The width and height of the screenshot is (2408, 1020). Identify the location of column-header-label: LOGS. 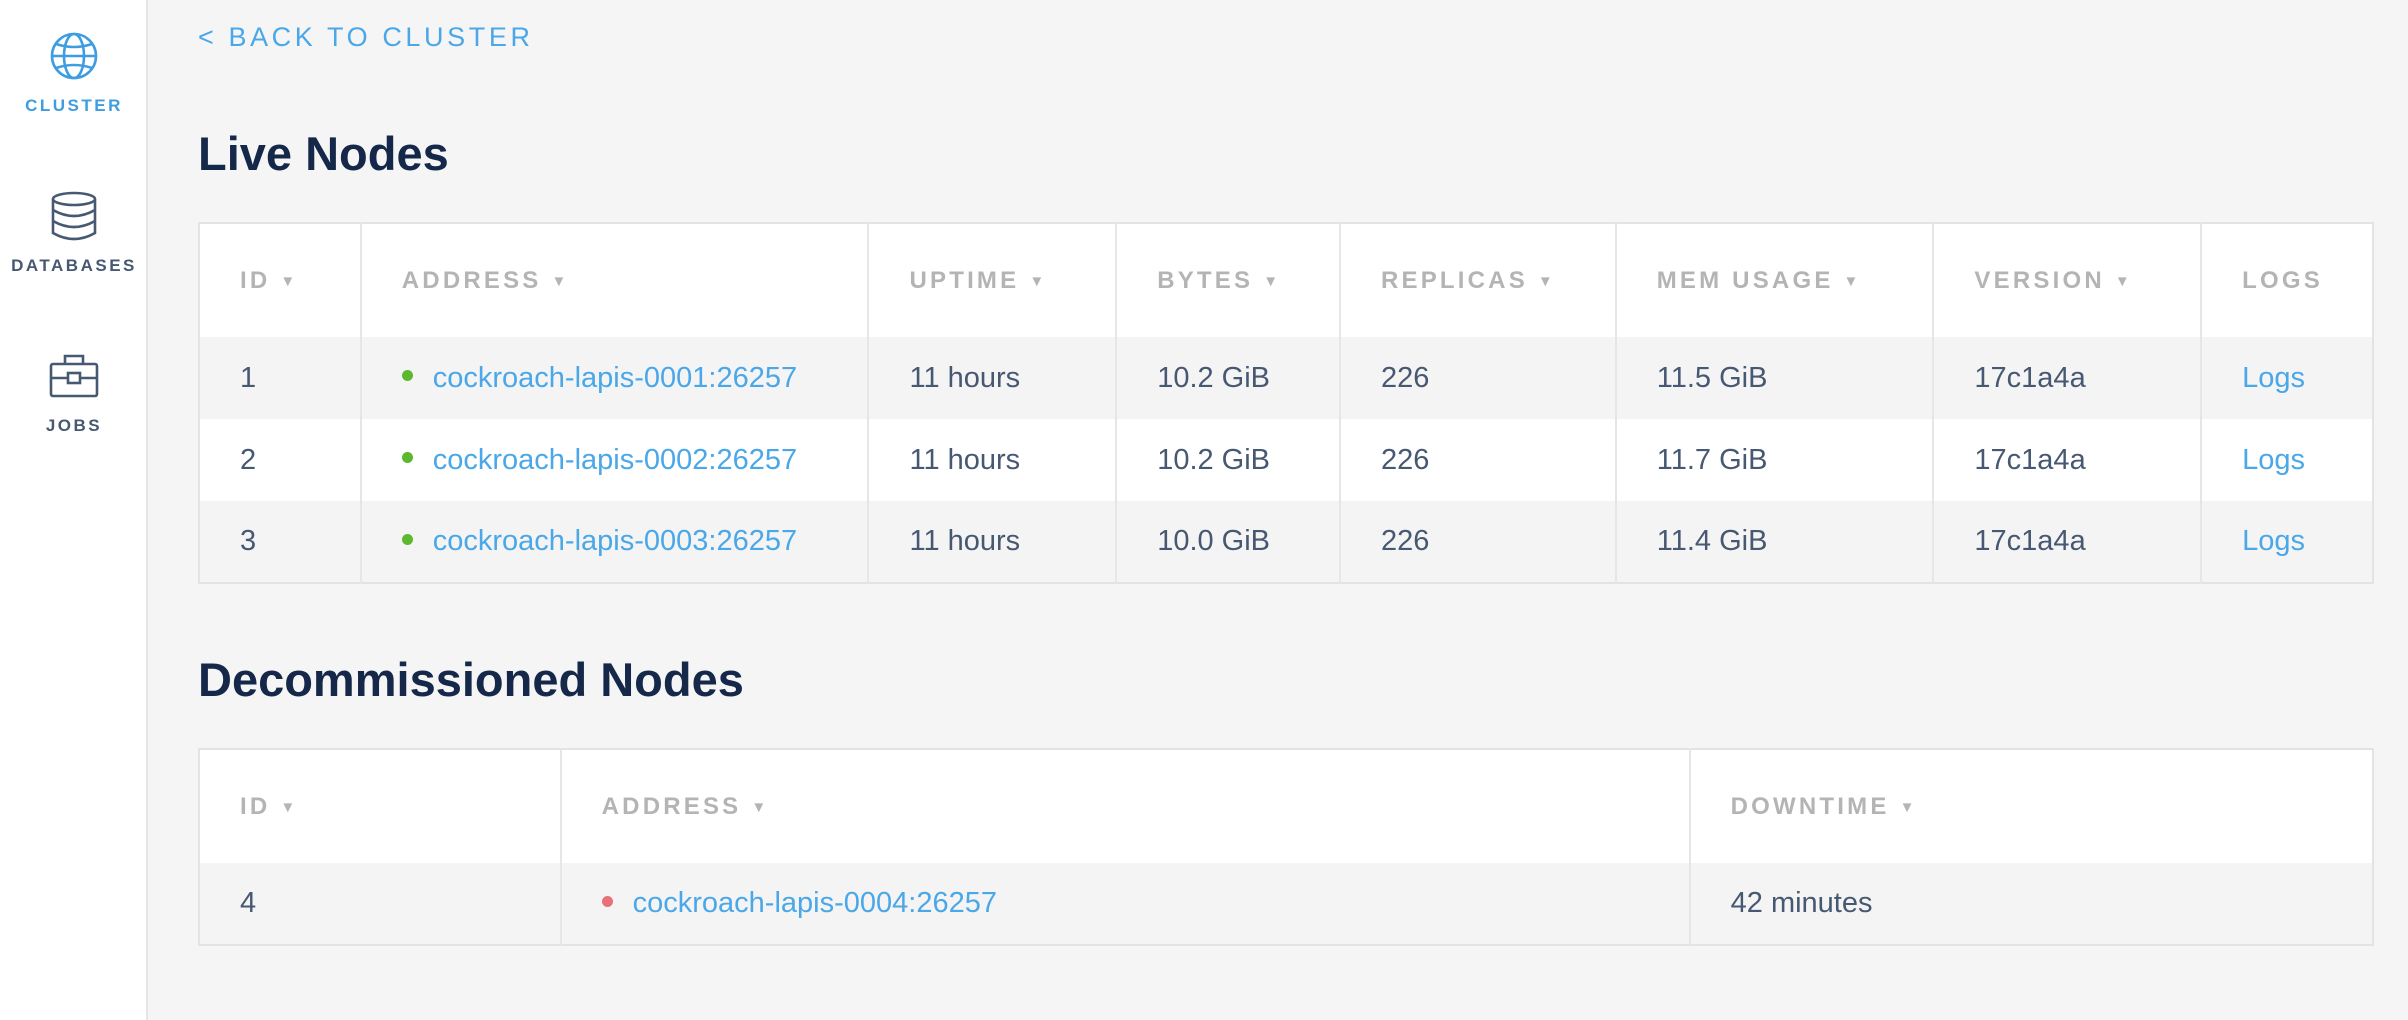
(2282, 280).